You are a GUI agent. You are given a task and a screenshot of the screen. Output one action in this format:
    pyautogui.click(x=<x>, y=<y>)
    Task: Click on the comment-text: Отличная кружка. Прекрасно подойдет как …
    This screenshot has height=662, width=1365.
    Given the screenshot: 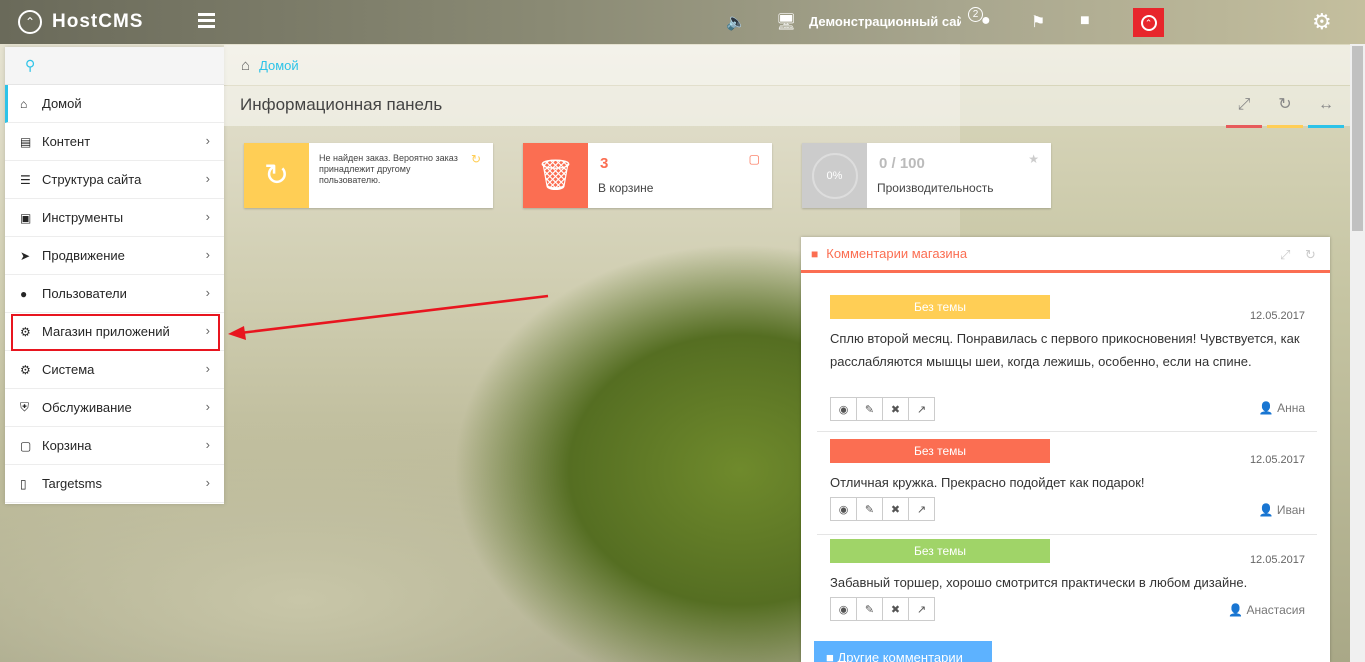 What is the action you would take?
    pyautogui.click(x=987, y=482)
    